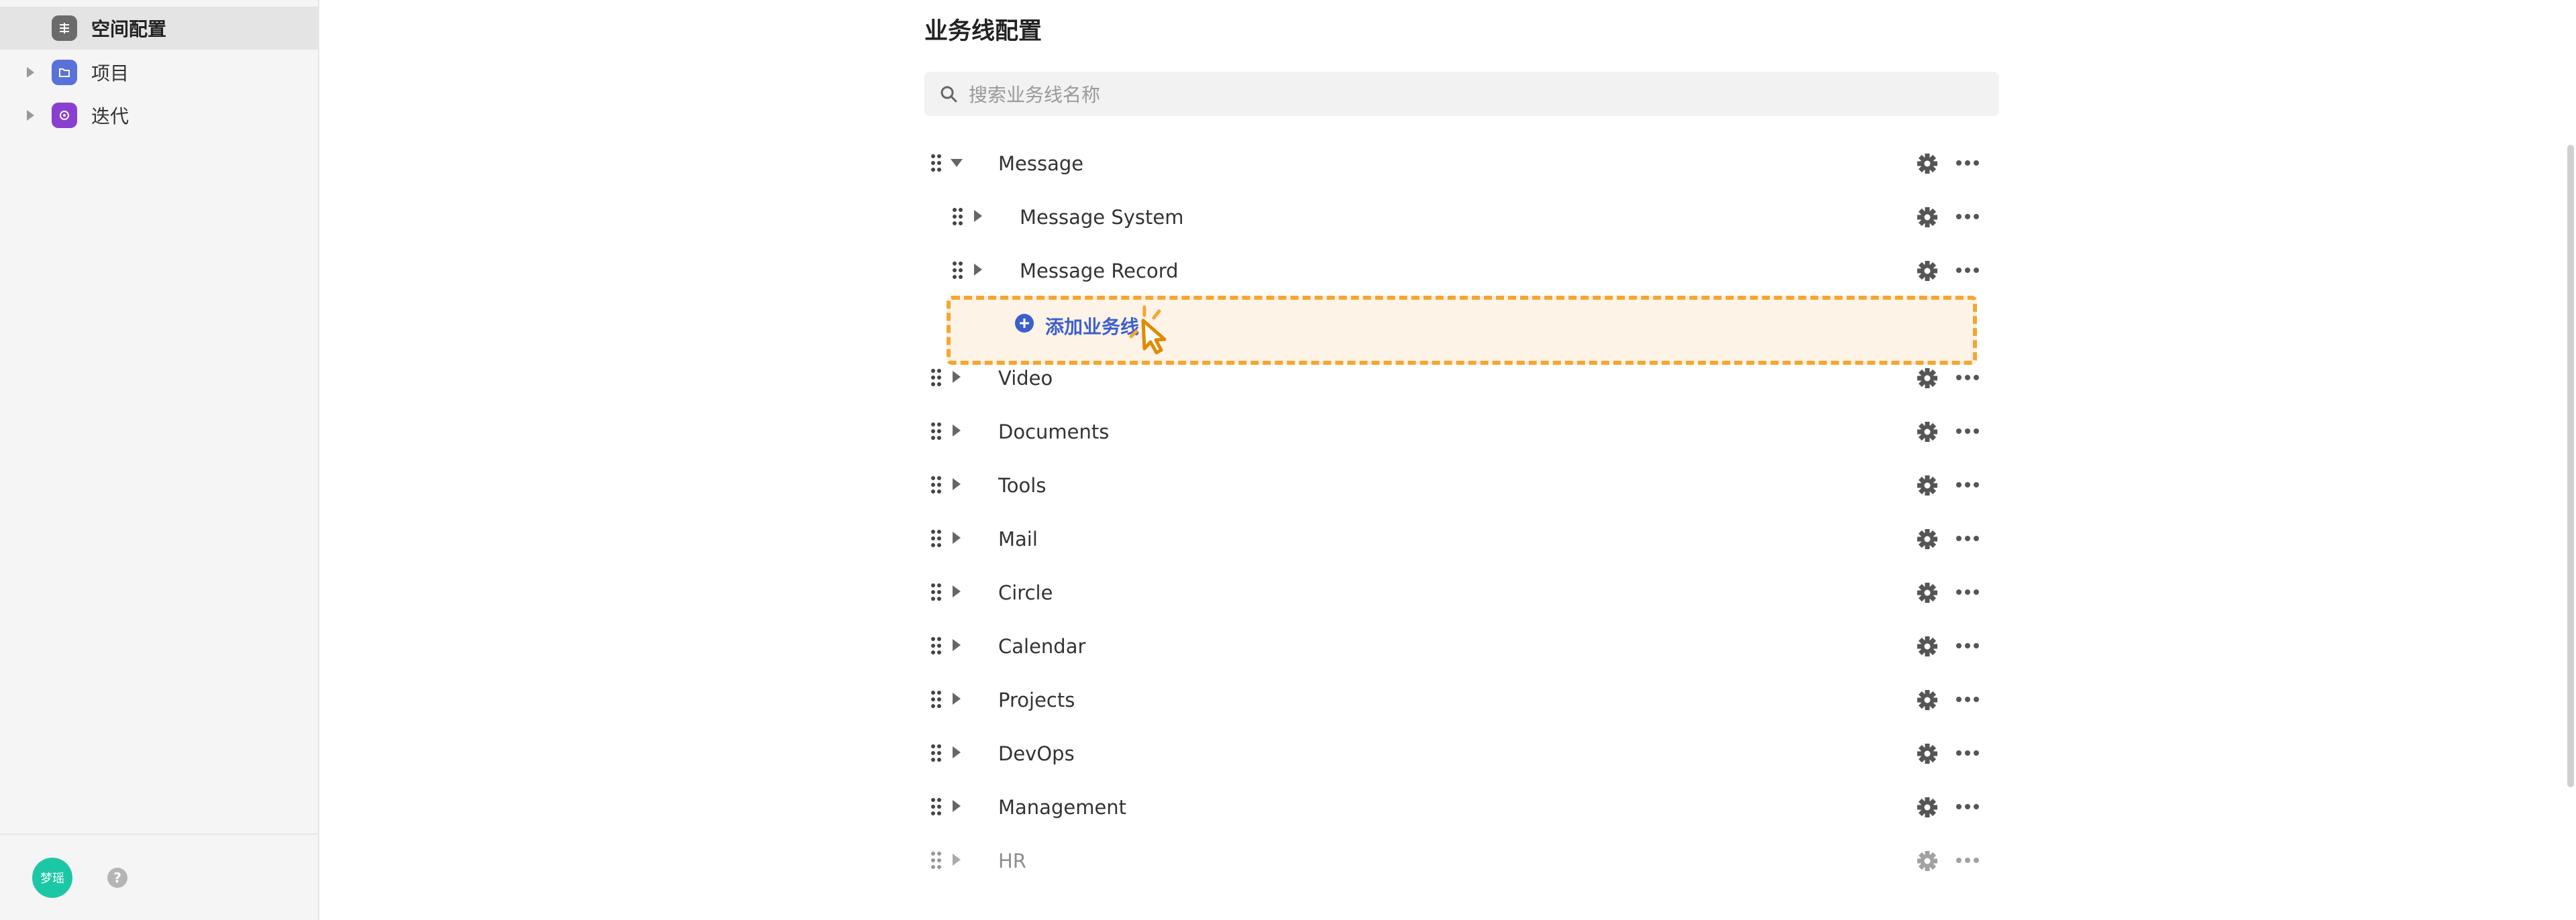  I want to click on list-item: Message System, so click(1461, 215).